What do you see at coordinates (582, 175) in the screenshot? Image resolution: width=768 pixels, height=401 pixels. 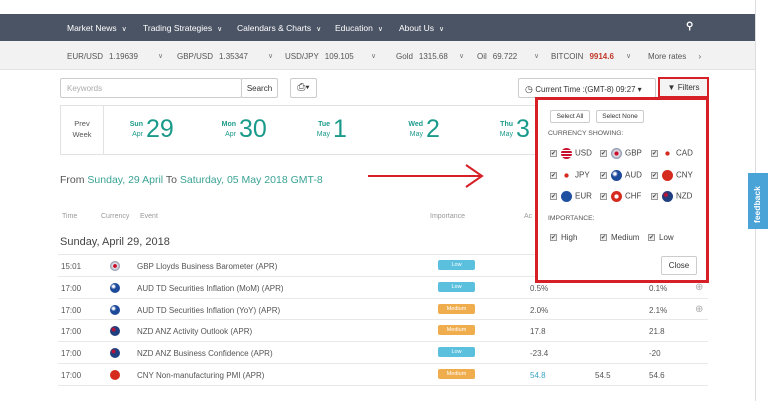 I see `currency-label: JPY` at bounding box center [582, 175].